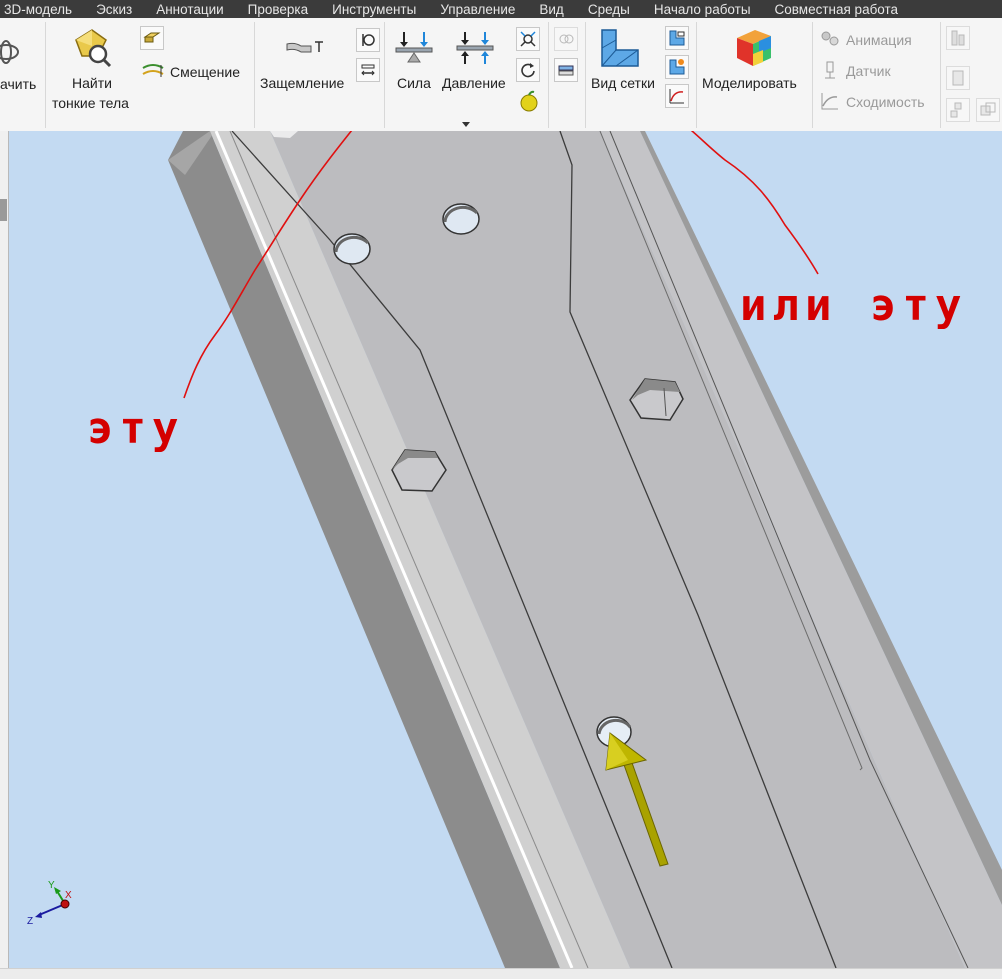  I want to click on convergence-settings-button, so click(677, 96).